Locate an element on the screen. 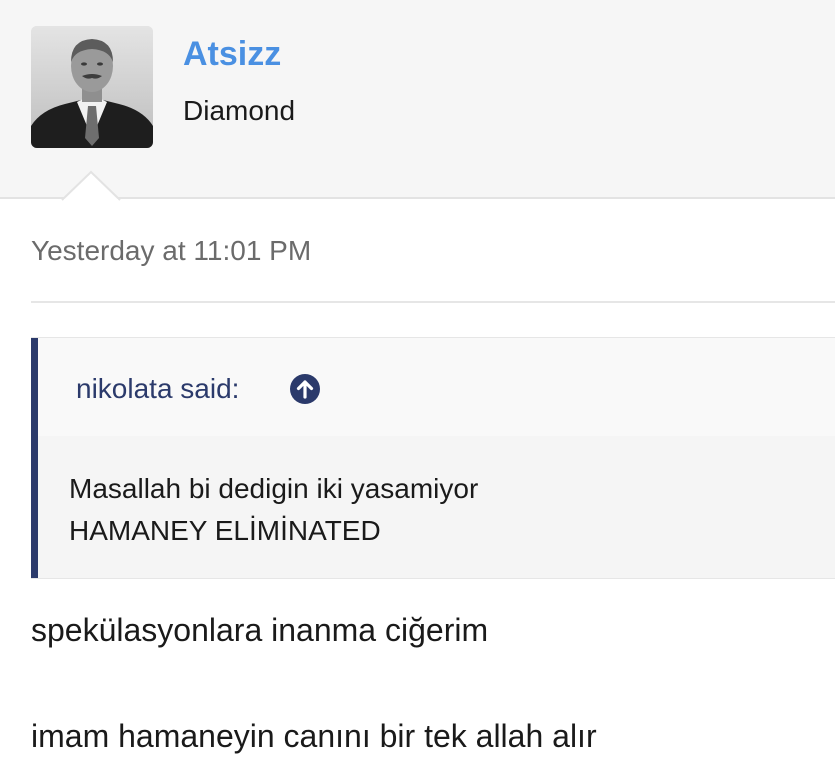 The image size is (835, 778). author-title: Diamond is located at coordinates (239, 110).